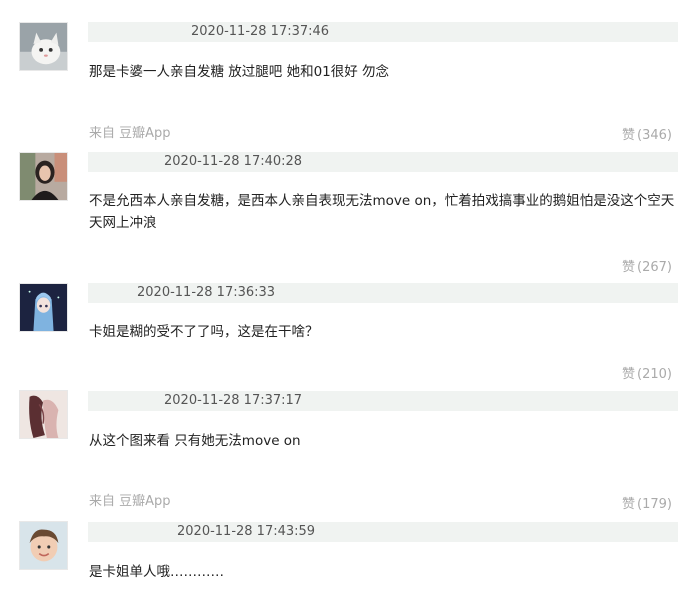 This screenshot has height=602, width=700. I want to click on sketch-avatar-icon, so click(43, 414).